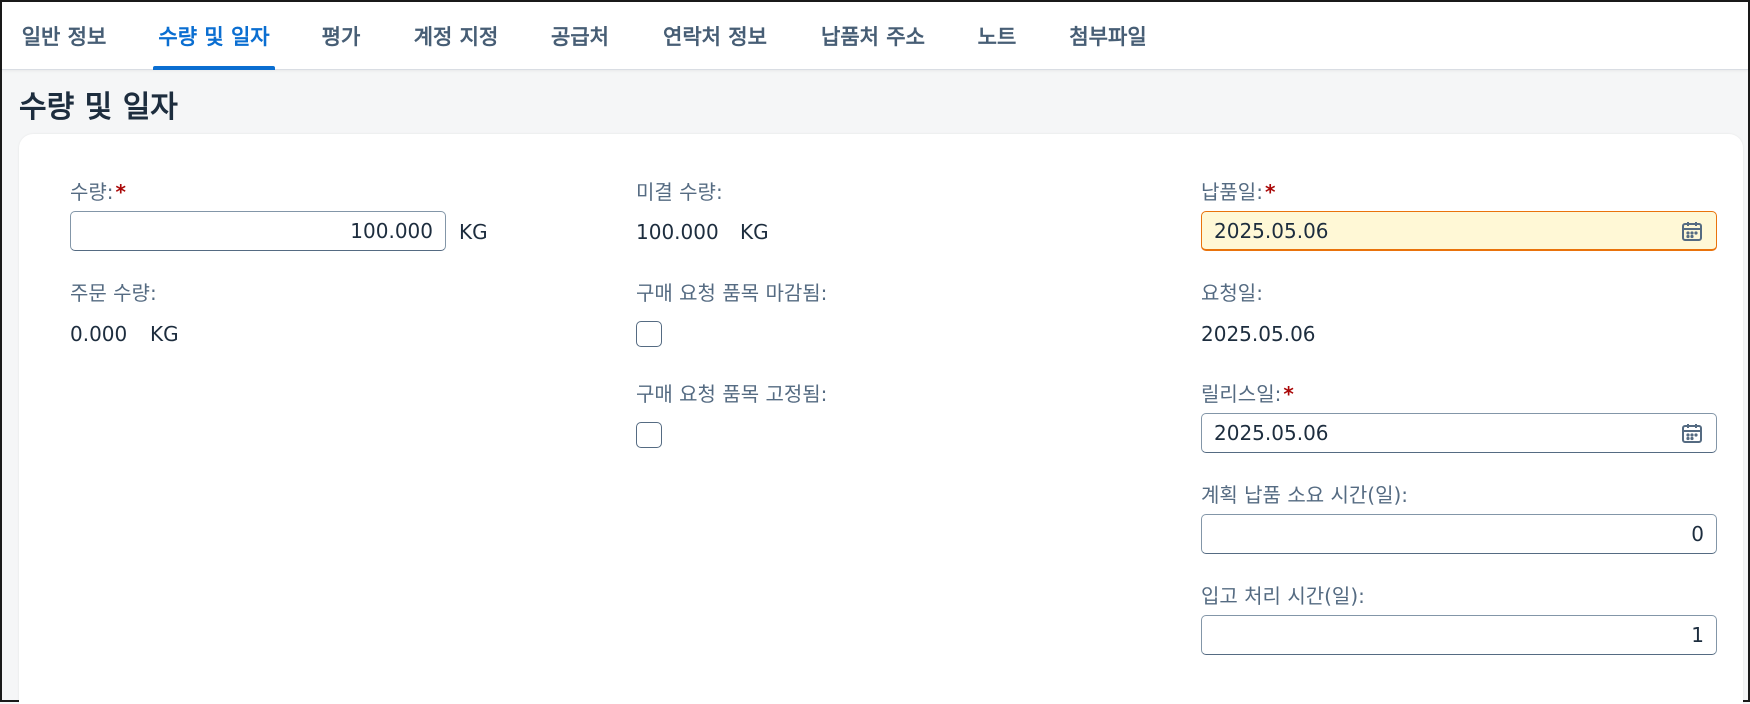  I want to click on release-date-label: 릴리스일: *, so click(1247, 394).